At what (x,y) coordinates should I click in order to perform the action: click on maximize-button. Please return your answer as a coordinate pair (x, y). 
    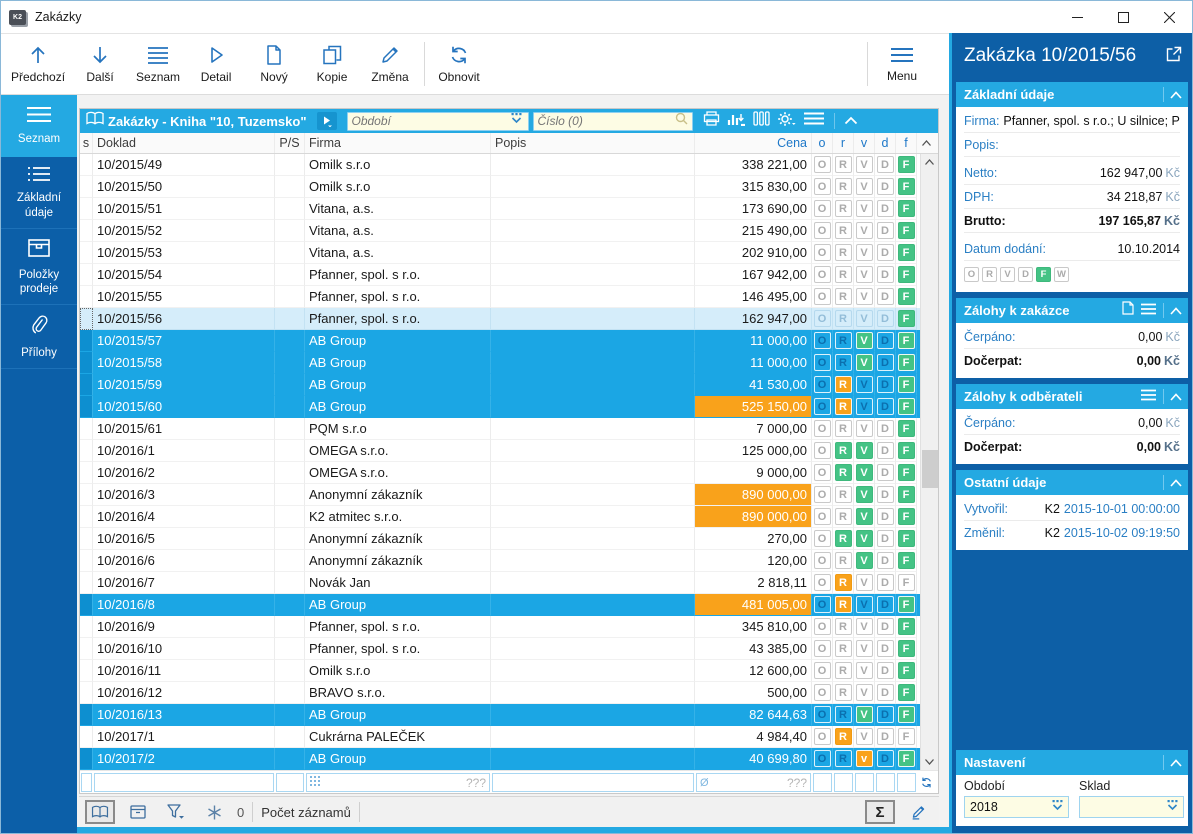
    Looking at the image, I should click on (1123, 17).